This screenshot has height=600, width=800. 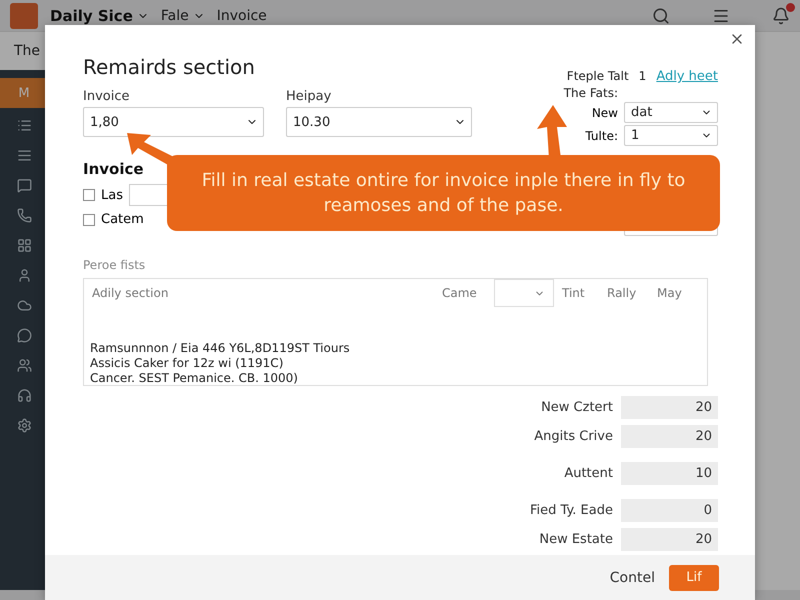 I want to click on select-field: 1,80, so click(x=173, y=122).